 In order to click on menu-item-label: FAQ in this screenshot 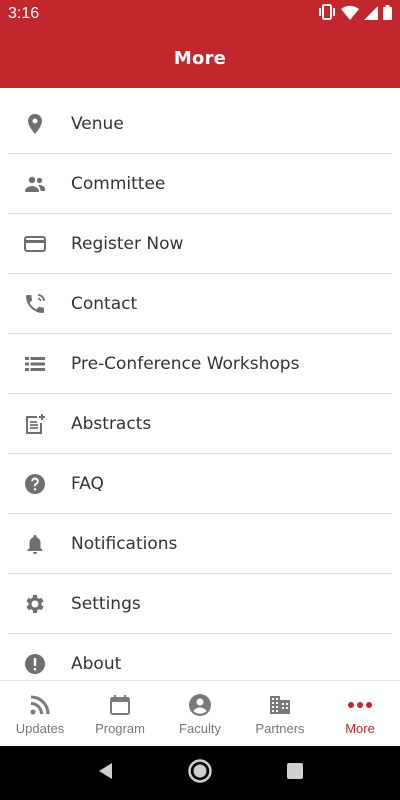, I will do `click(87, 483)`.